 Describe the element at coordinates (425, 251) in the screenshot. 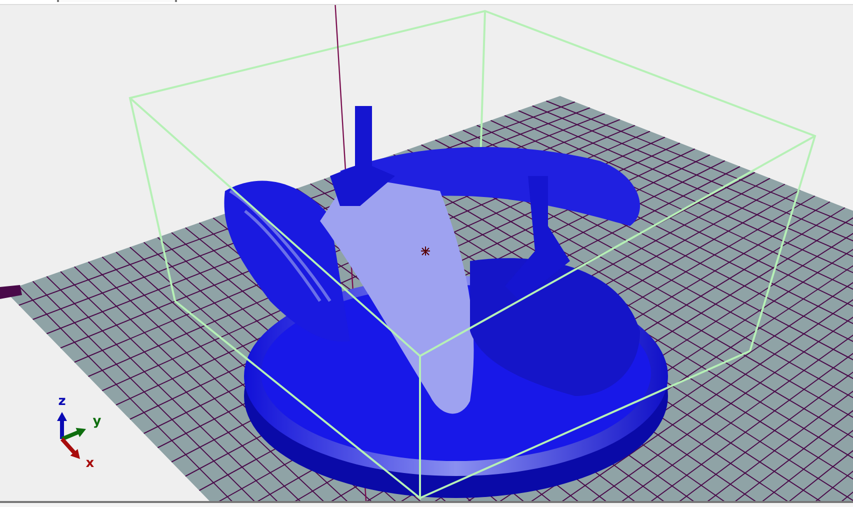

I see `center-marker-icon` at that location.